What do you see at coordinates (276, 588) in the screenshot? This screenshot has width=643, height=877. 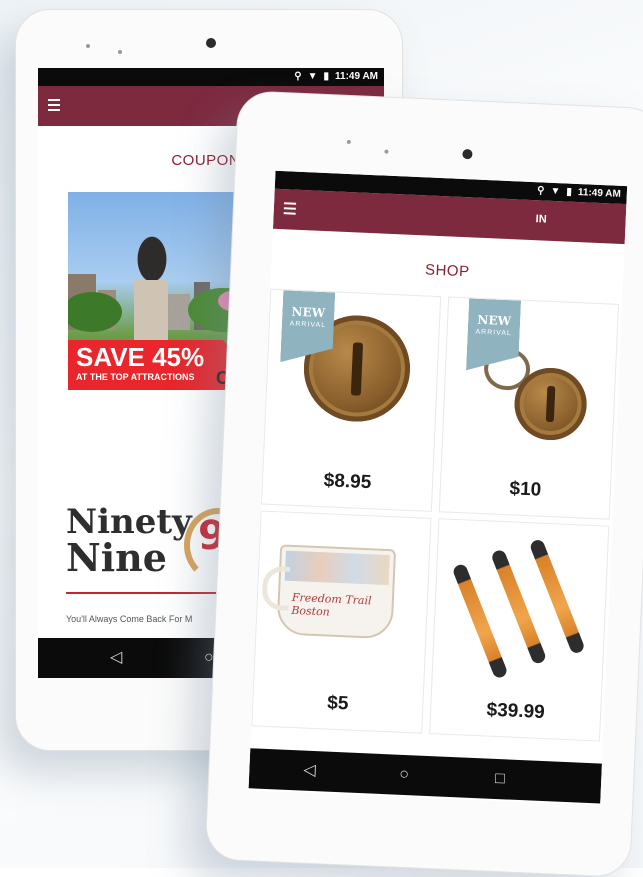 I see `mug-handle` at bounding box center [276, 588].